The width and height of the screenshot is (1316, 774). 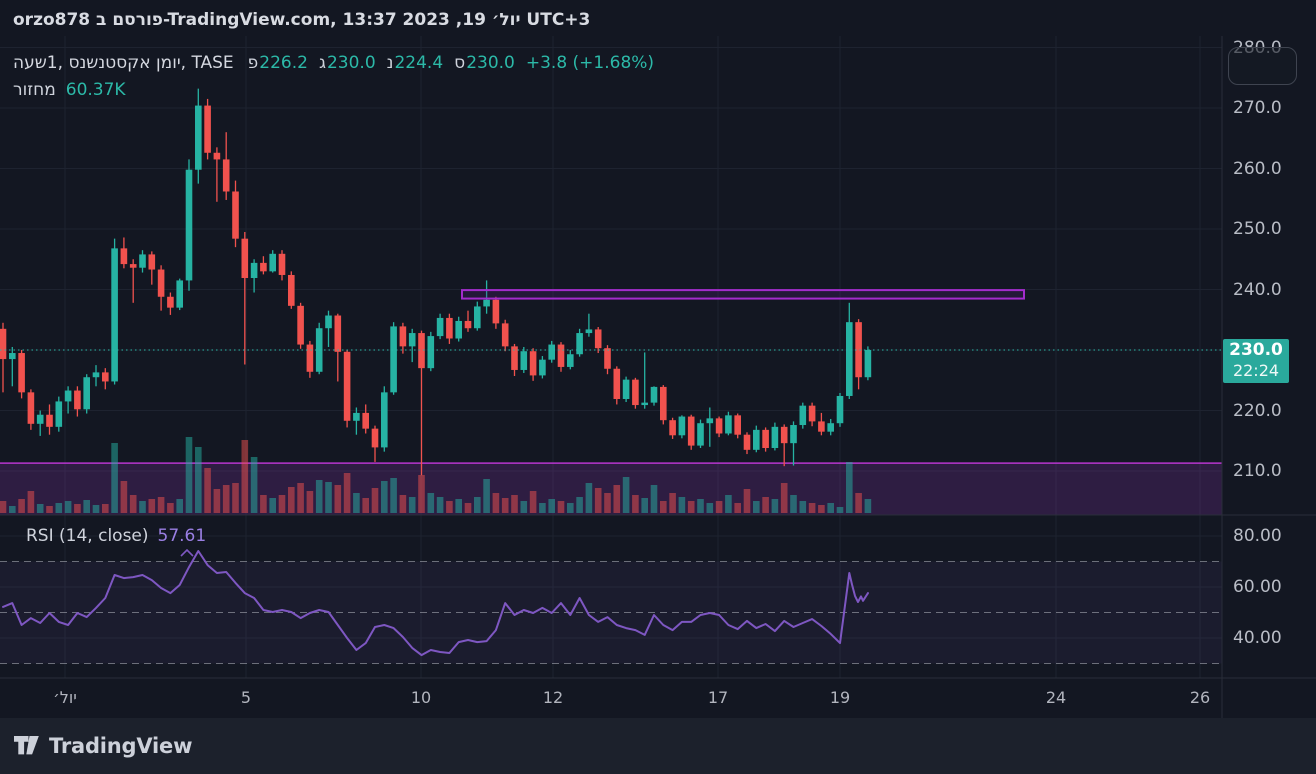 What do you see at coordinates (419, 63) in the screenshot?
I see `low-value: 224.4` at bounding box center [419, 63].